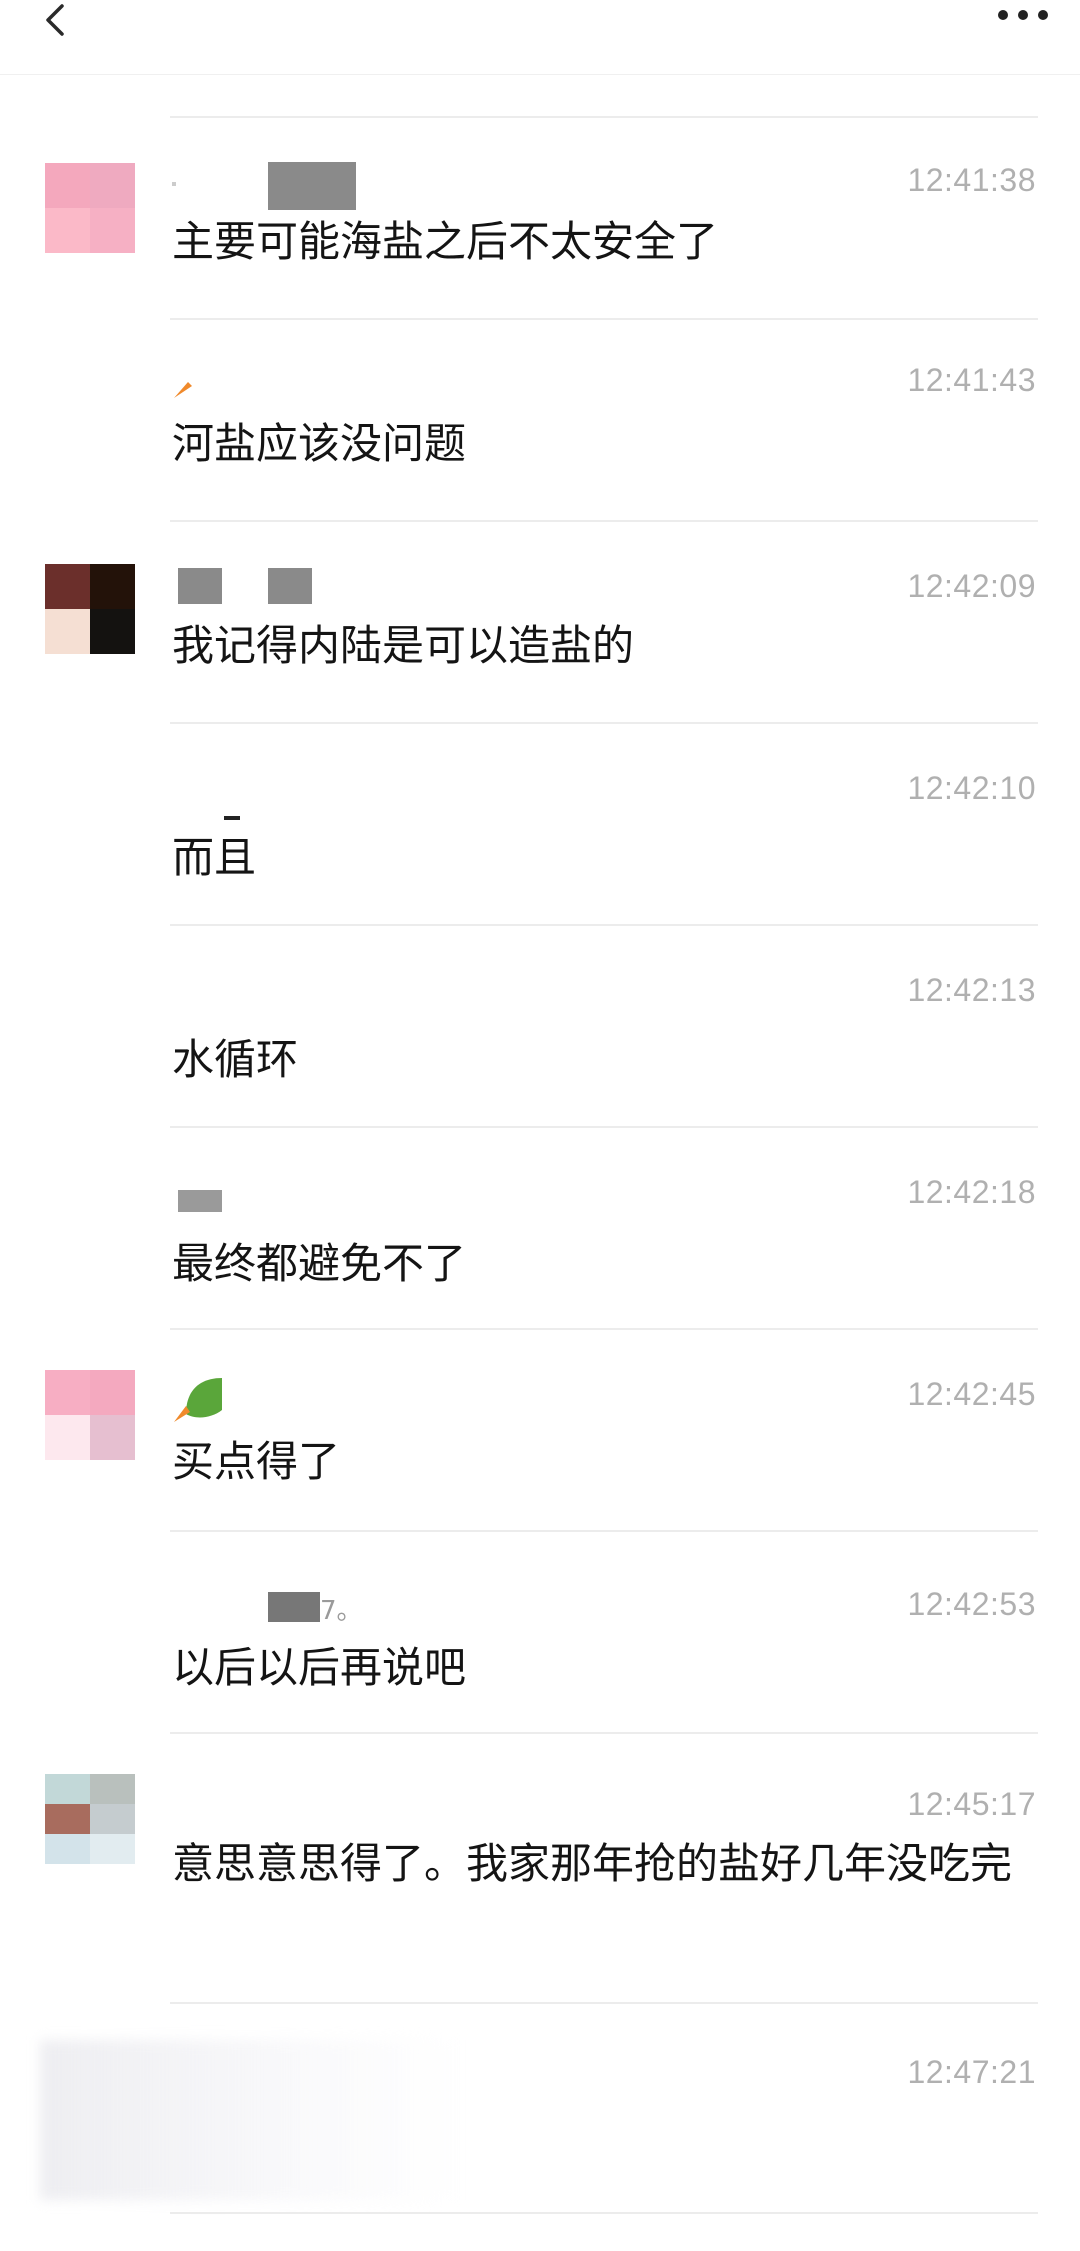 This screenshot has width=1080, height=2251. Describe the element at coordinates (540, 37) in the screenshot. I see `top-bar` at that location.